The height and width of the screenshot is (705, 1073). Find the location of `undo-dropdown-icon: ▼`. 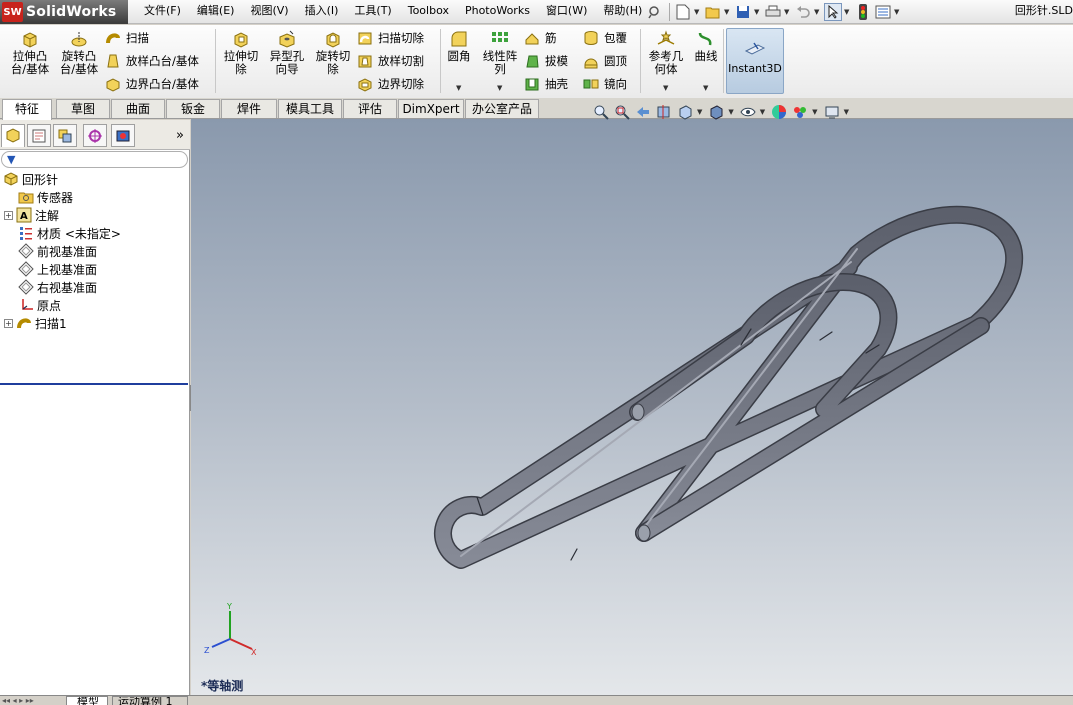

undo-dropdown-icon: ▼ is located at coordinates (817, 12).